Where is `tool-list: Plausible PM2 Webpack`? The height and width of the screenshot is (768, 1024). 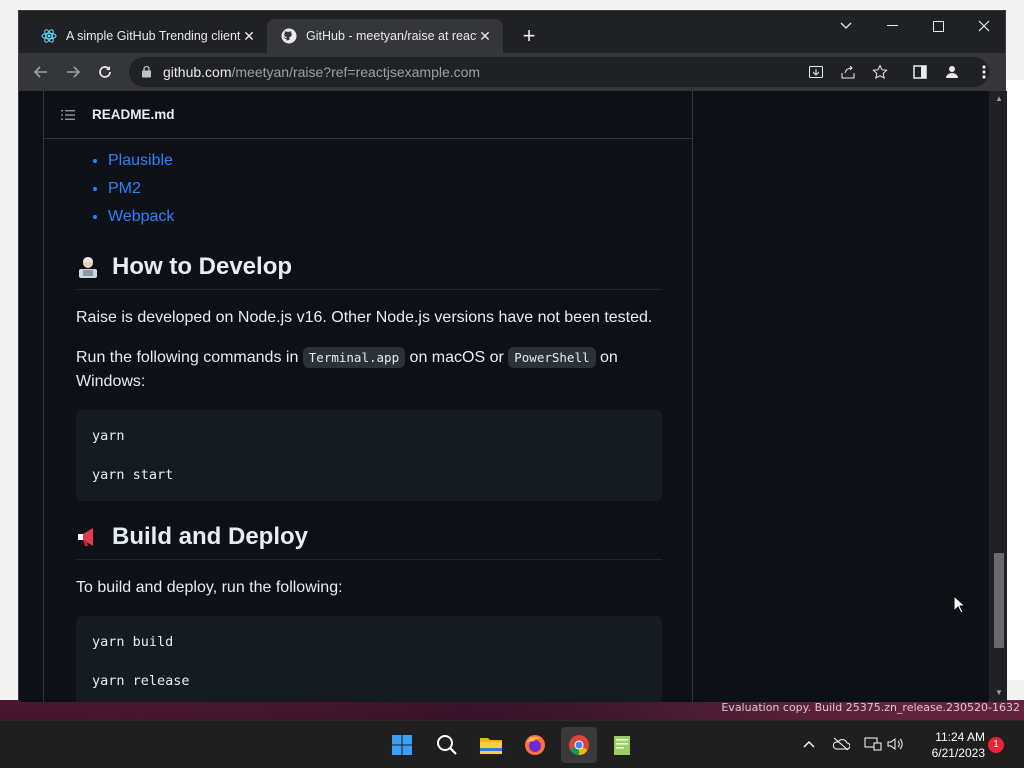
tool-list: Plausible PM2 Webpack is located at coordinates (369, 189).